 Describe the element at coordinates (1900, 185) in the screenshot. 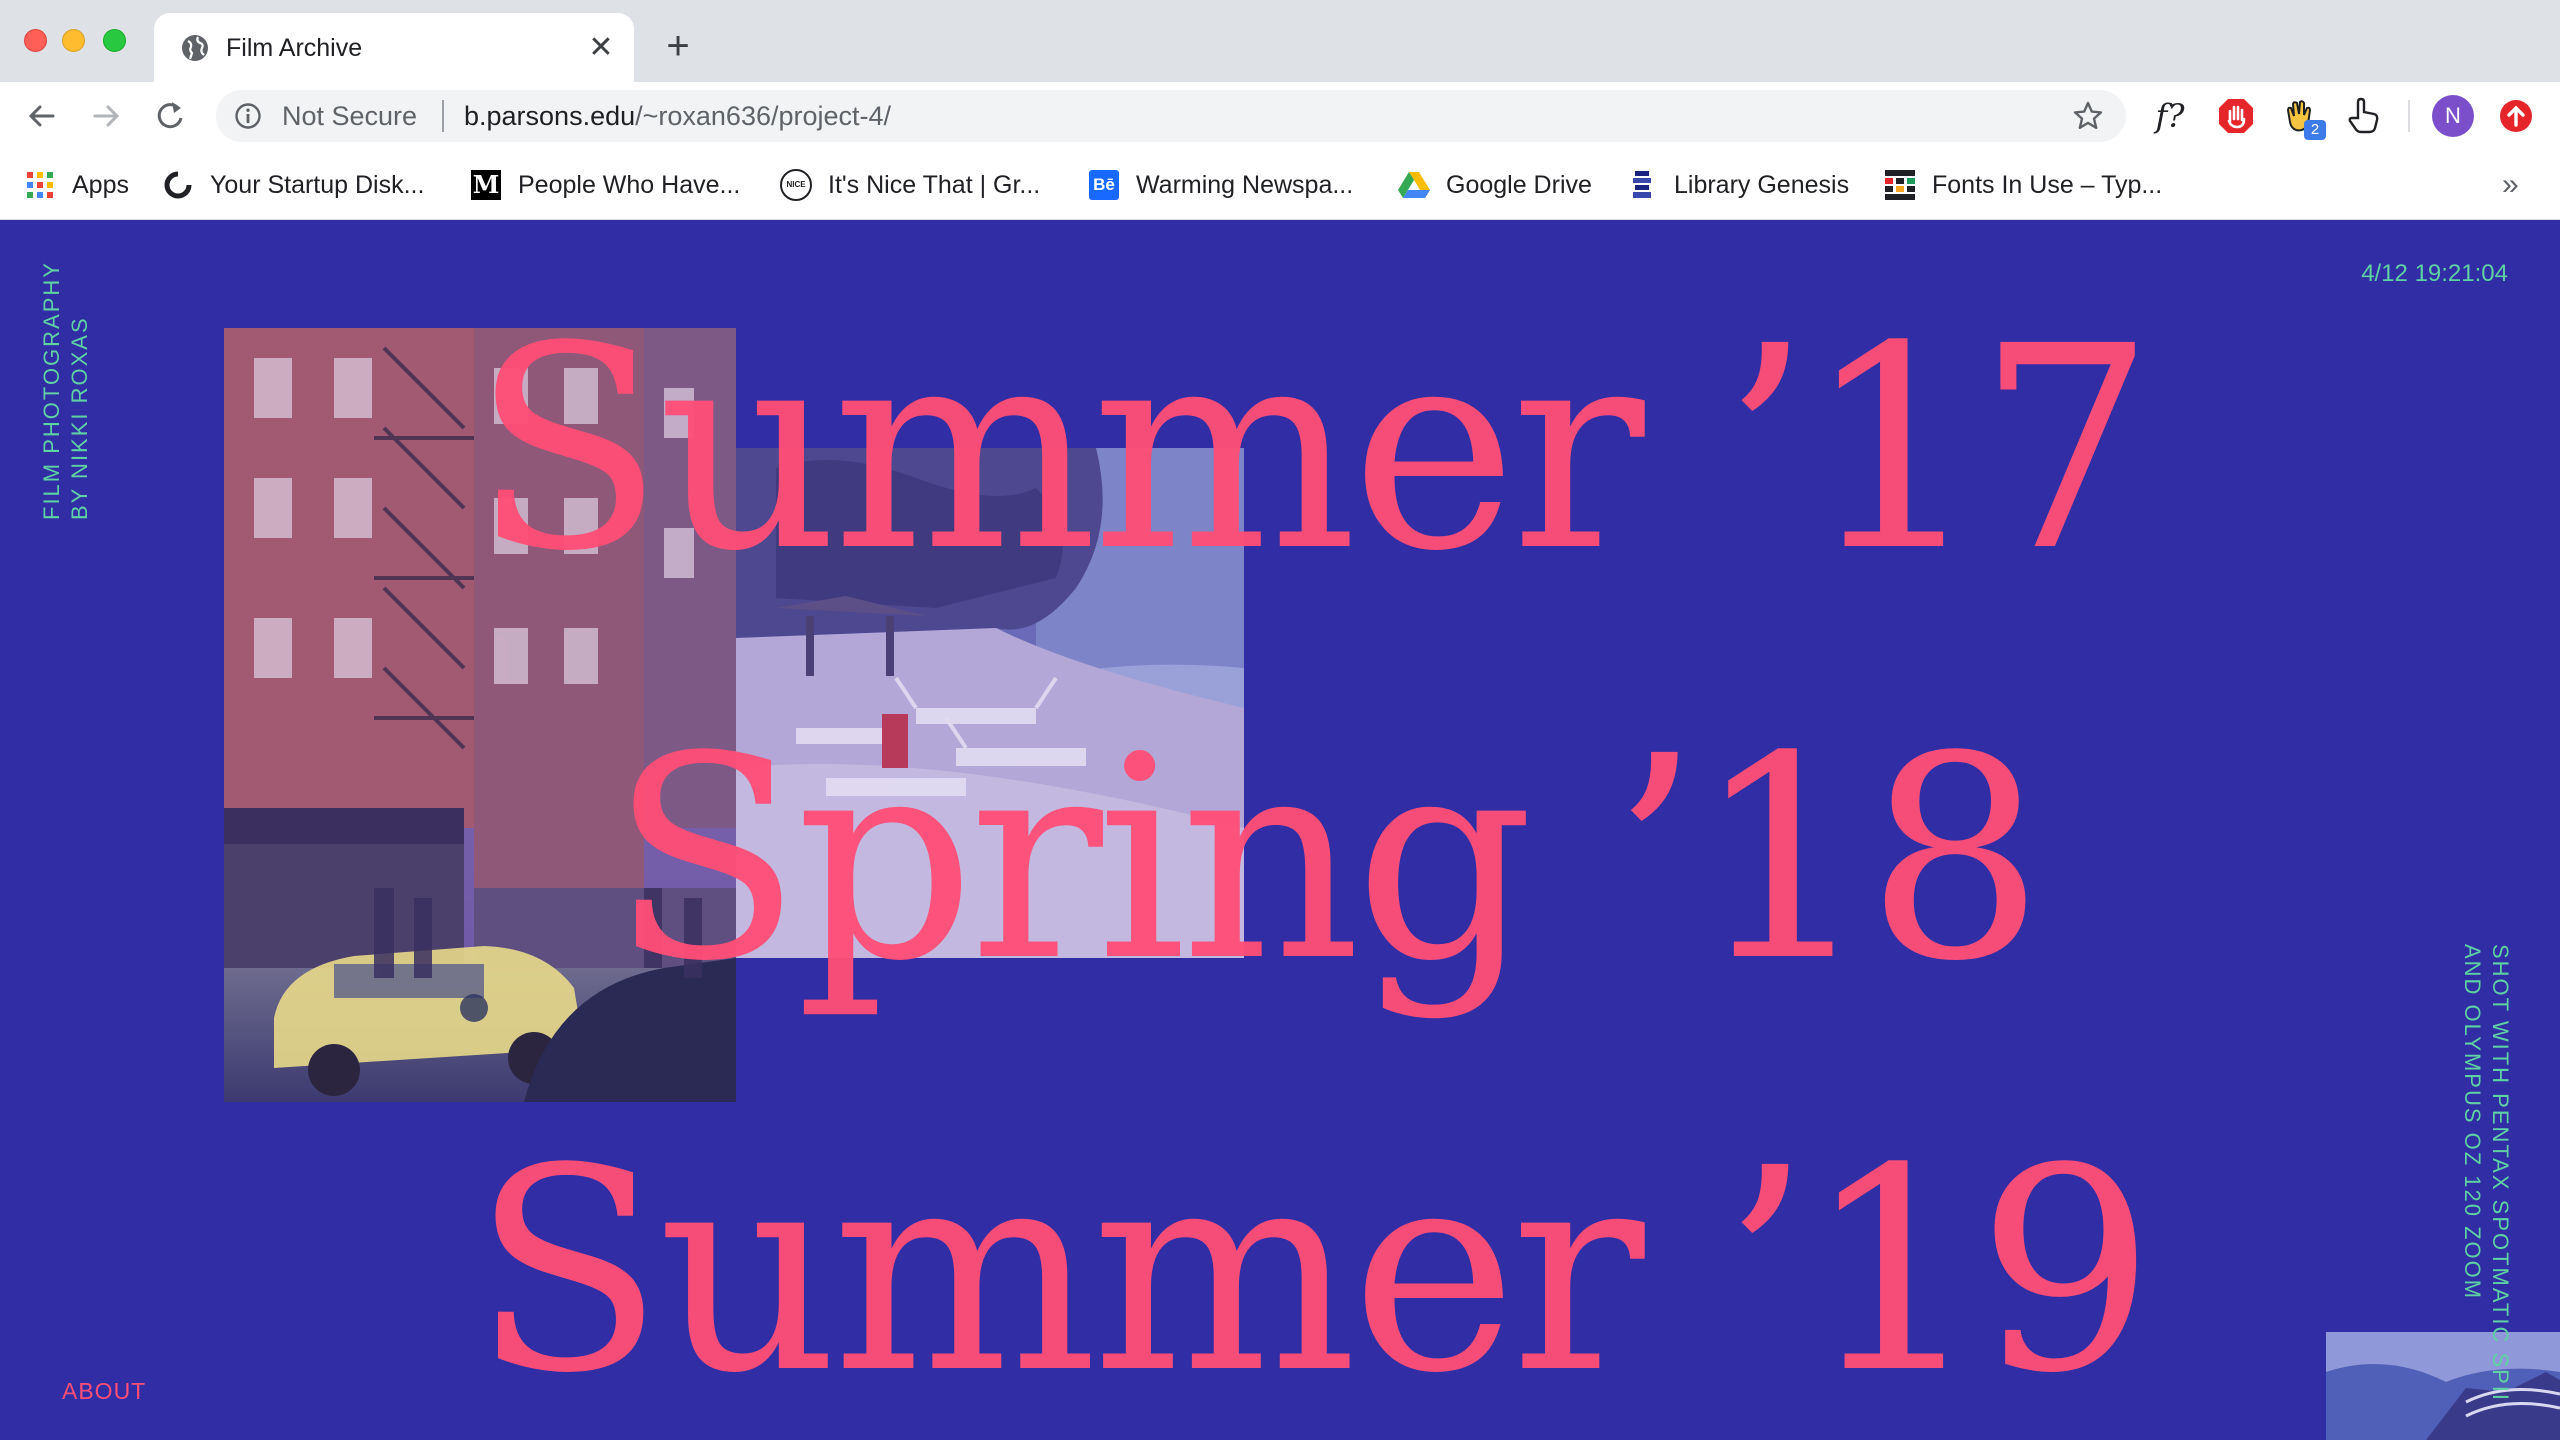

I see `fonts-in-use-icon` at that location.